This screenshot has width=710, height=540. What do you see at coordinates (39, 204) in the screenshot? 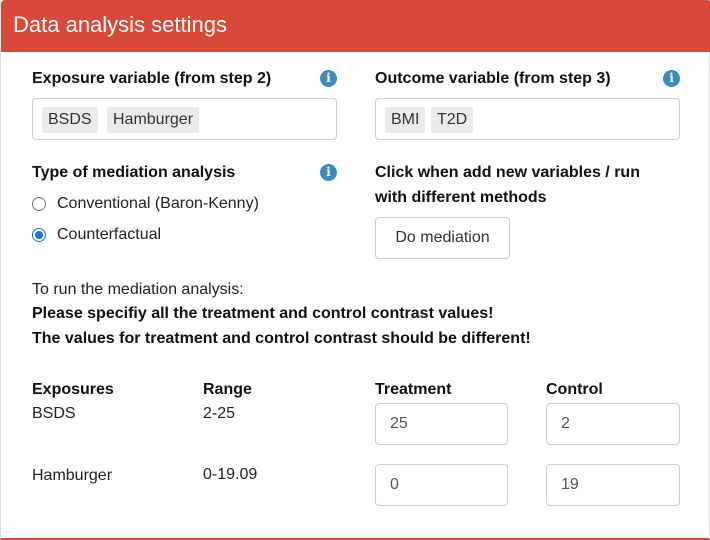
I see `radio-button-conventional` at bounding box center [39, 204].